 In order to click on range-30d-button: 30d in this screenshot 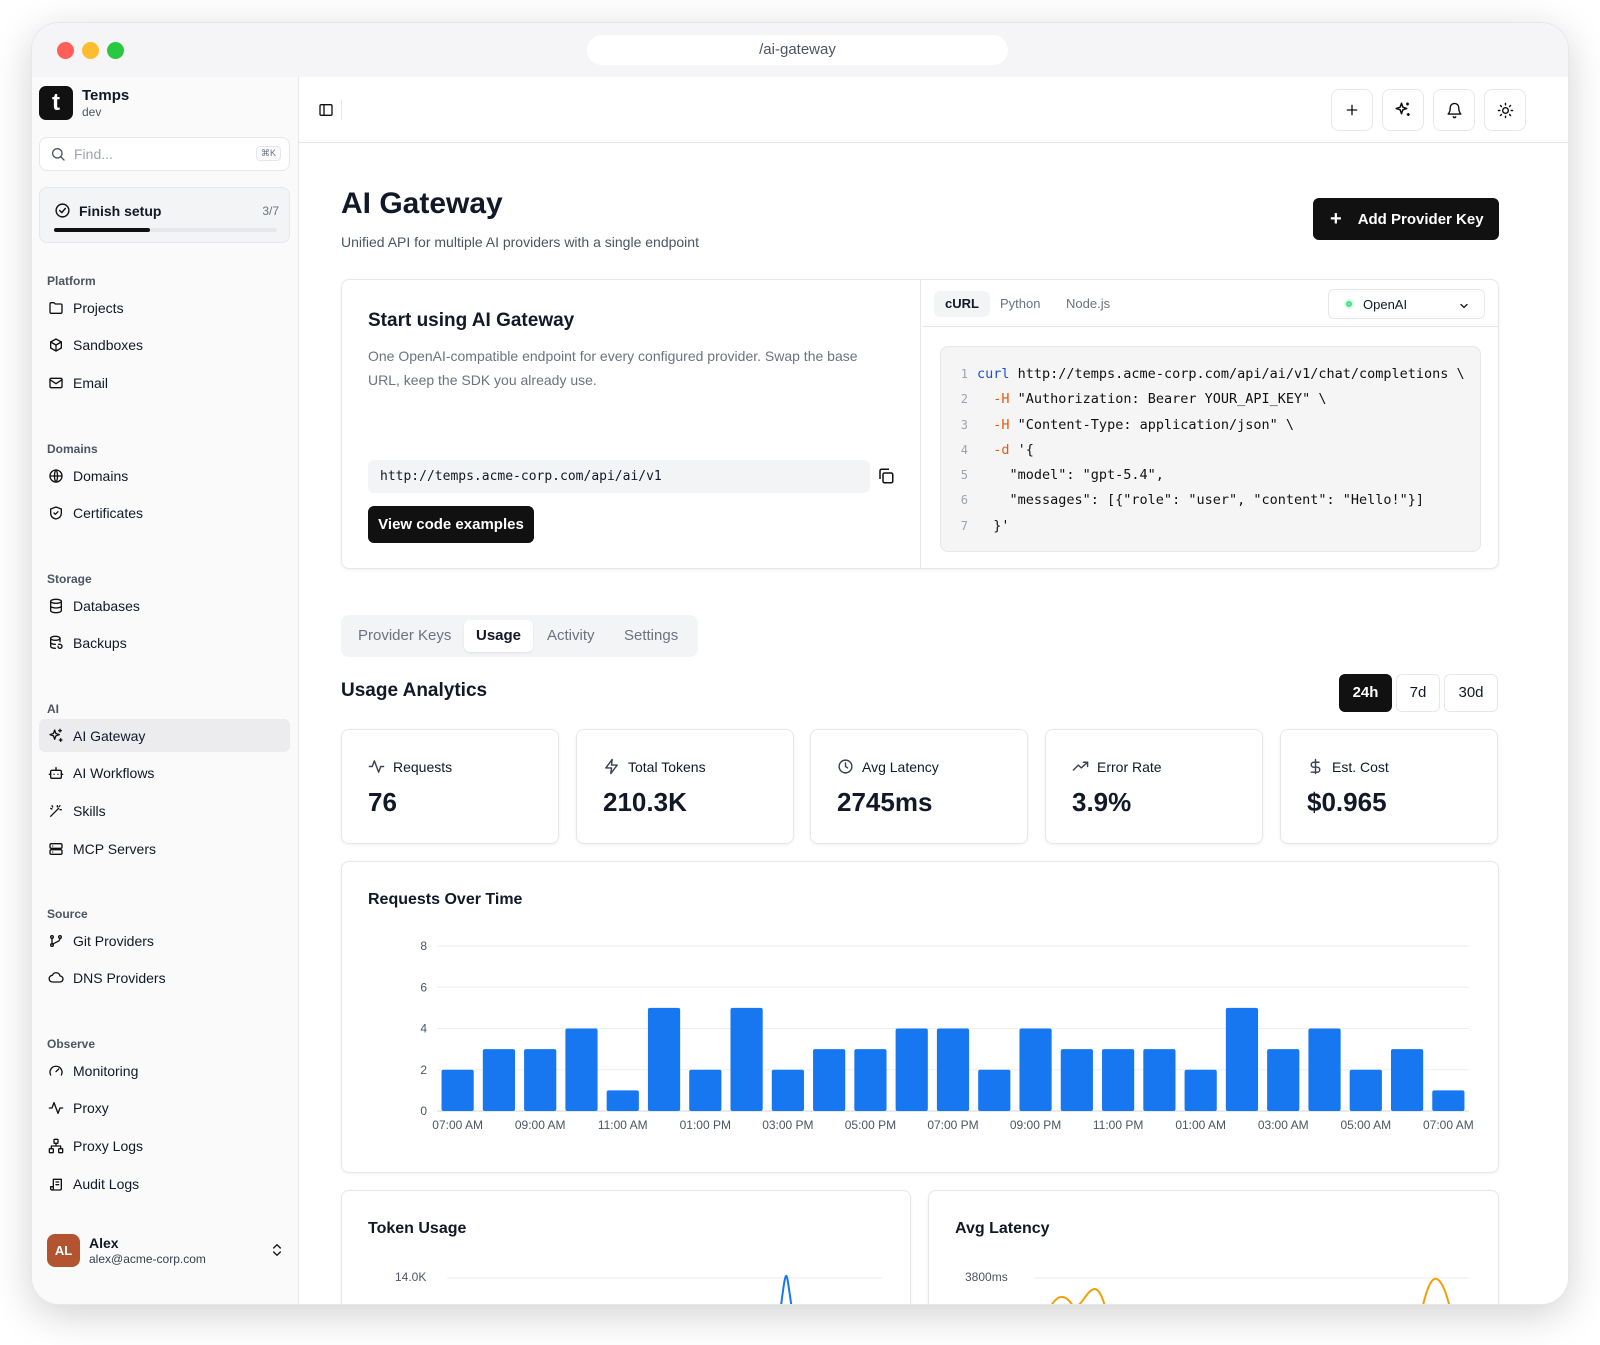, I will do `click(1471, 693)`.